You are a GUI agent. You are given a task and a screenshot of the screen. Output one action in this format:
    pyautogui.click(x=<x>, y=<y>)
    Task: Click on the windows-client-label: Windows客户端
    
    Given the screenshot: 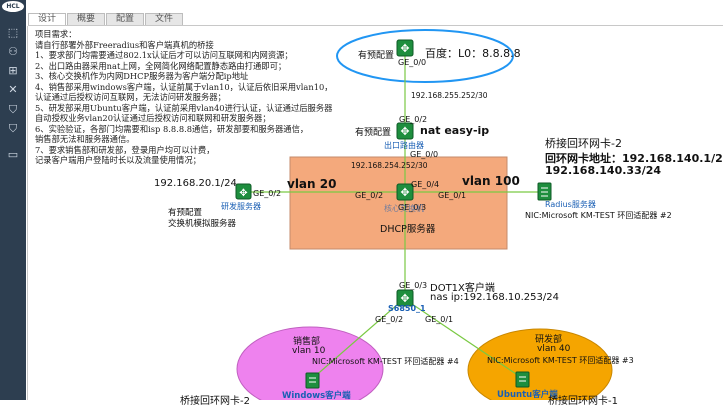 What is the action you would take?
    pyautogui.click(x=316, y=396)
    